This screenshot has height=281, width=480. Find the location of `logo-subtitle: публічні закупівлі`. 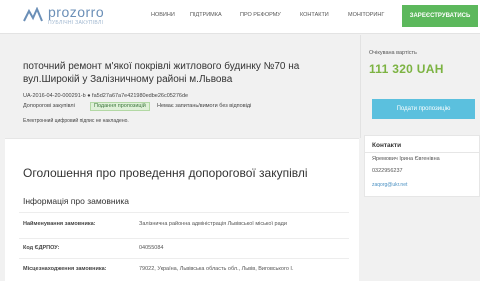

logo-subtitle: публічні закупівлі is located at coordinates (76, 23).